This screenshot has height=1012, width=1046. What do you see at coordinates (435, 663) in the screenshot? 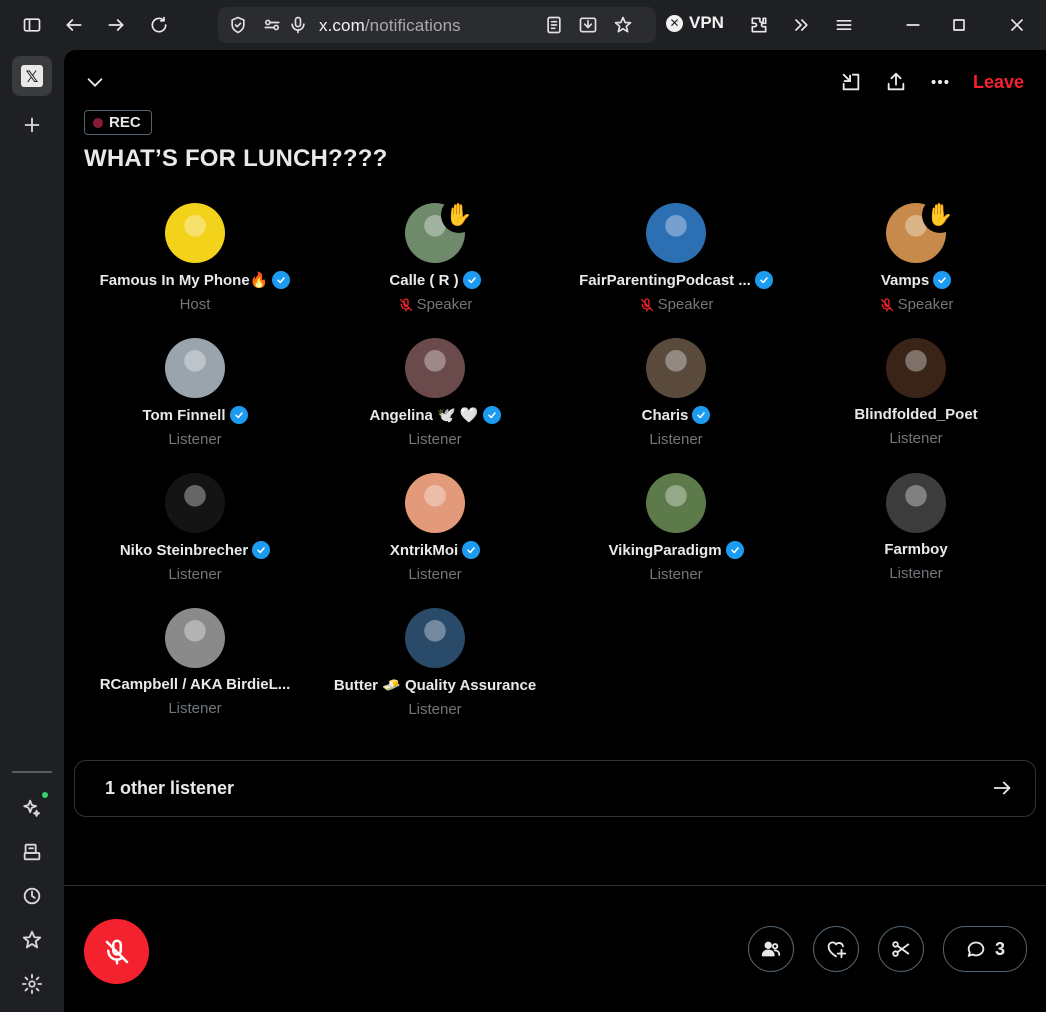
I see `participant-card: Butter 🧈 Quality Assurance Listener` at bounding box center [435, 663].